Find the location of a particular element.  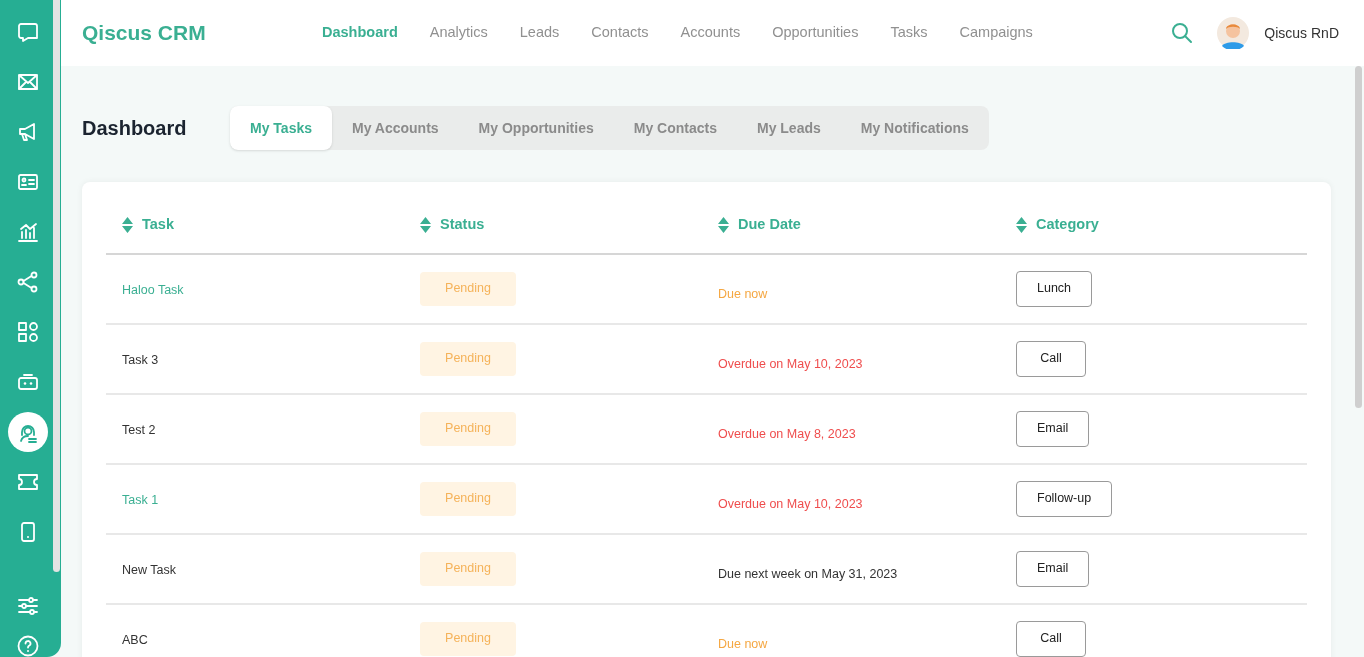

nav-link: Analytics is located at coordinates (458, 33).